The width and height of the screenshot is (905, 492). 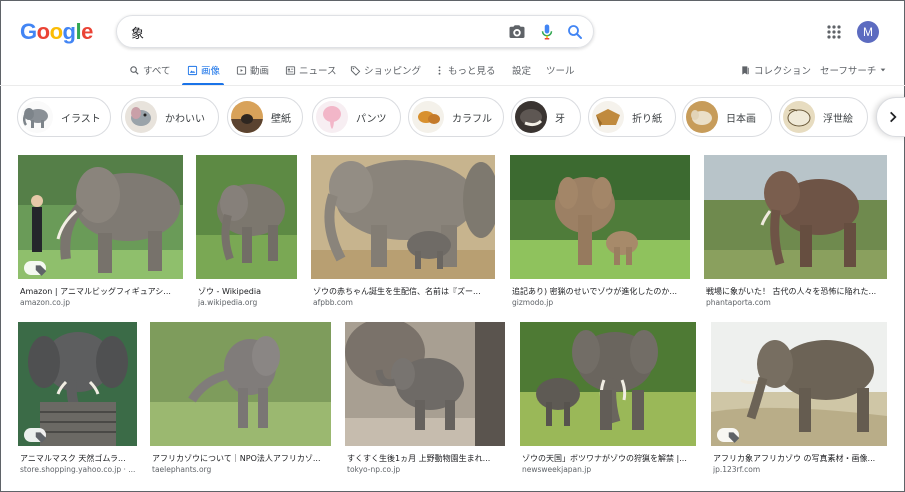 I want to click on chip-colorful: カラフル, so click(x=456, y=117).